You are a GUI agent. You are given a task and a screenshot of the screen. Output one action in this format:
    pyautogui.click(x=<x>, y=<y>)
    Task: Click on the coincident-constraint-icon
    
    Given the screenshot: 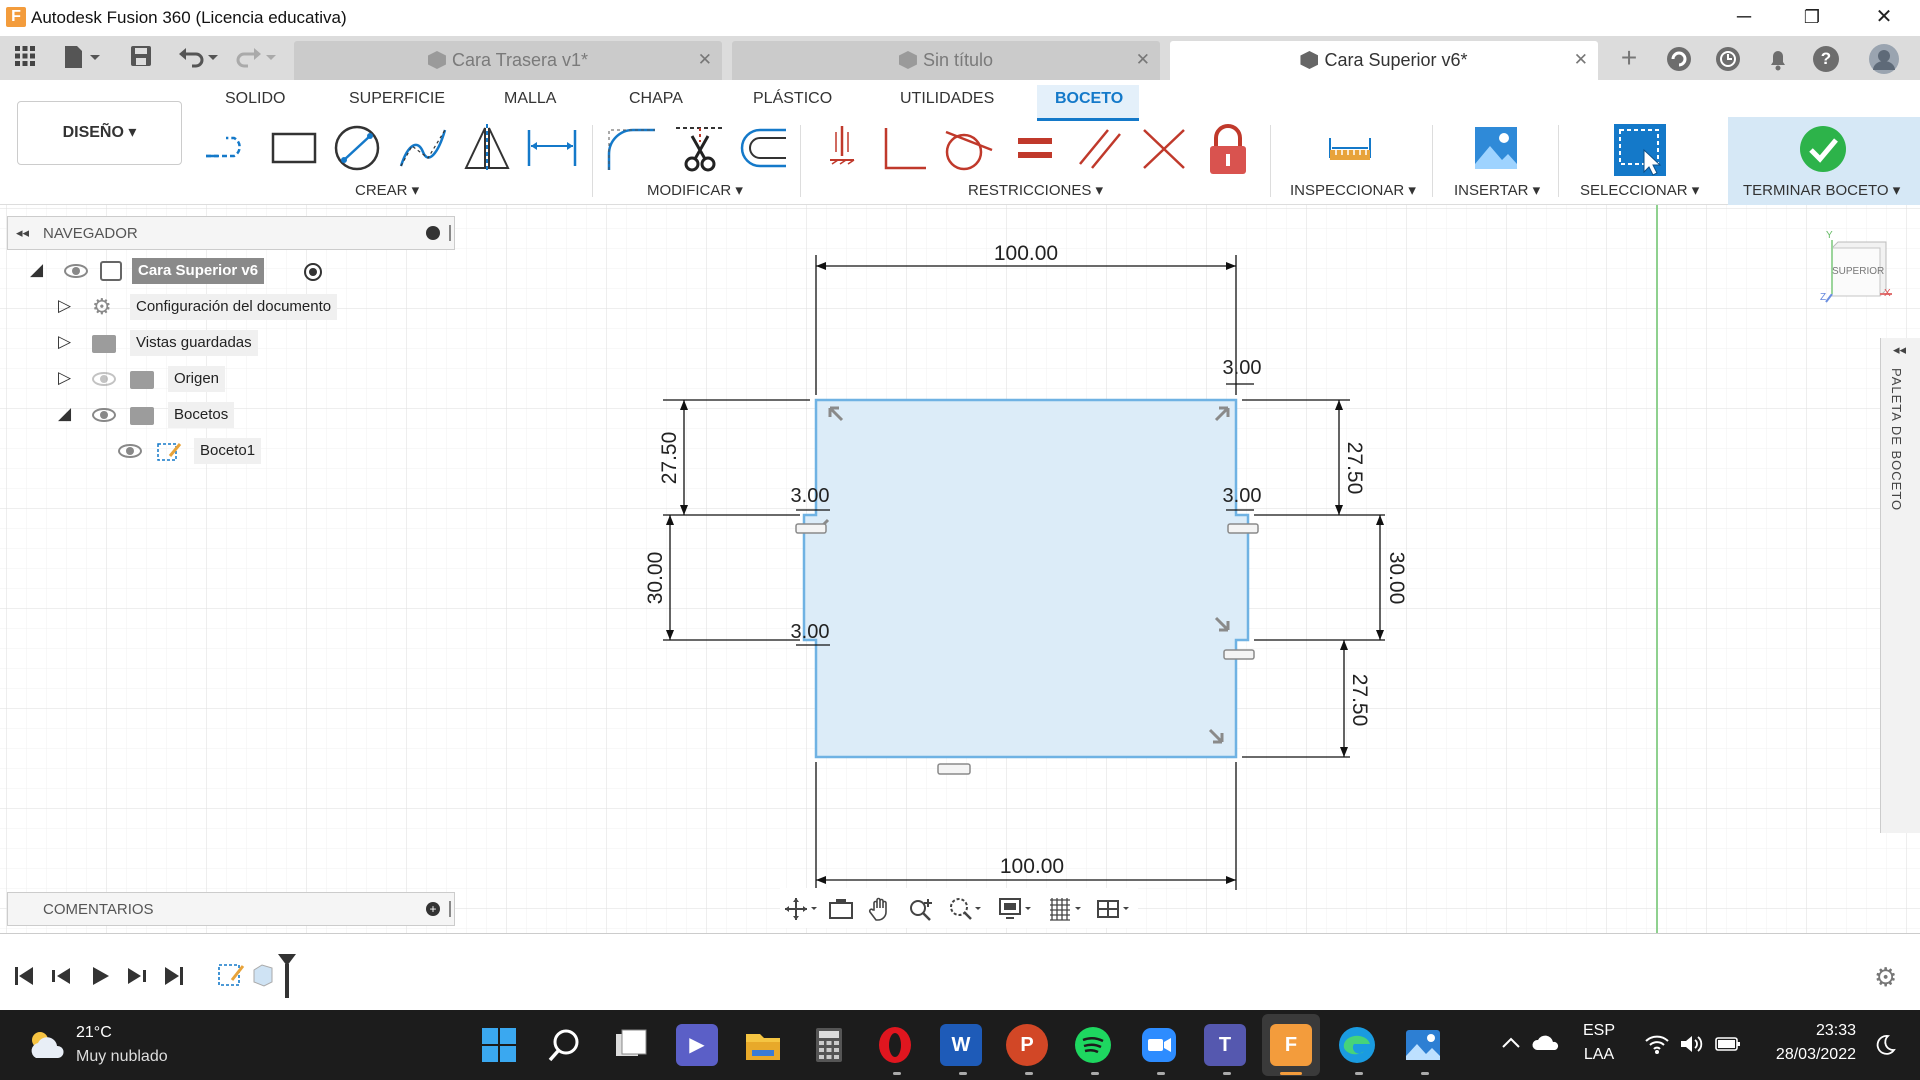 What is the action you would take?
    pyautogui.click(x=842, y=148)
    